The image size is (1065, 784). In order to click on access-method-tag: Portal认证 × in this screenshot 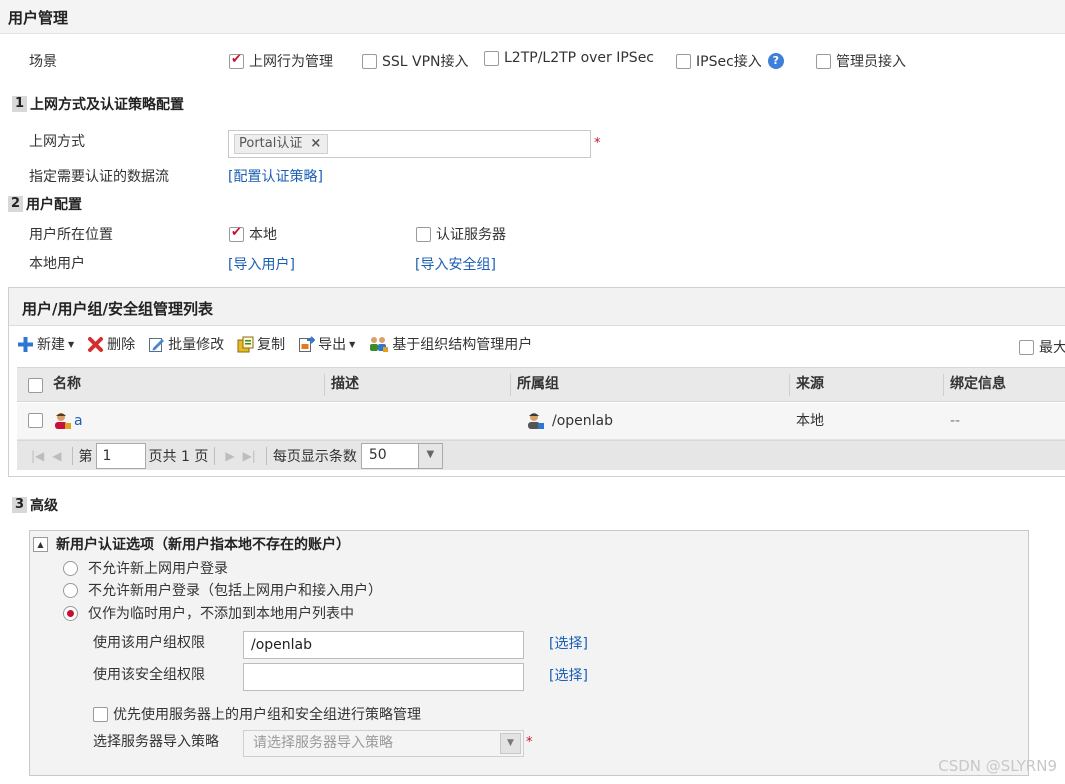, I will do `click(281, 144)`.